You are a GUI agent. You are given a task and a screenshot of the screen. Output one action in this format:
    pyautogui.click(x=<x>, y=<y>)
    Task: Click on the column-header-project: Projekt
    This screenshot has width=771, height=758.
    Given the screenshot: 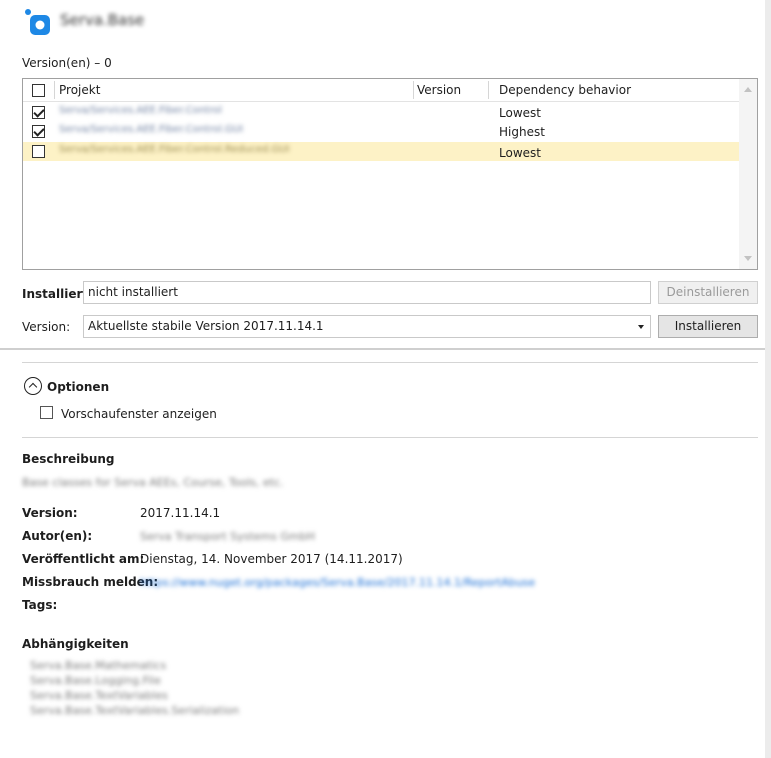 What is the action you would take?
    pyautogui.click(x=79, y=90)
    